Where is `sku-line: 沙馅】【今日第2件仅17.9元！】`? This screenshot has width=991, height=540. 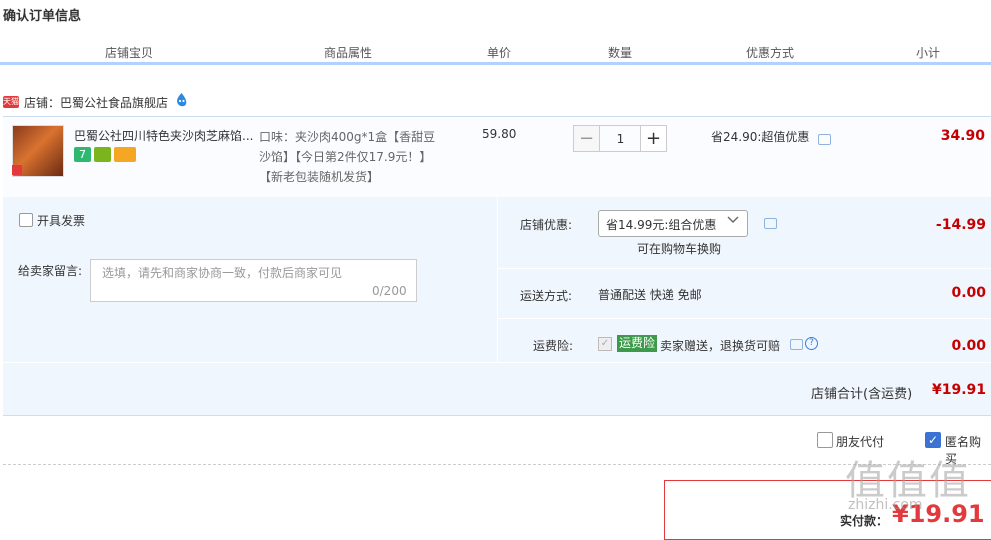 sku-line: 沙馅】【今日第2件仅17.9元！】 is located at coordinates (345, 157).